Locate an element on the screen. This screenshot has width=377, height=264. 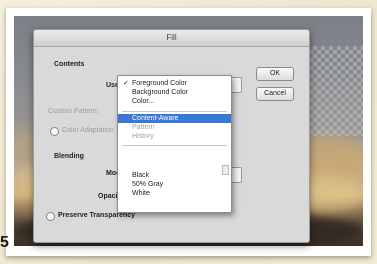
menu-item-label: Foreground Color is located at coordinates (159, 83).